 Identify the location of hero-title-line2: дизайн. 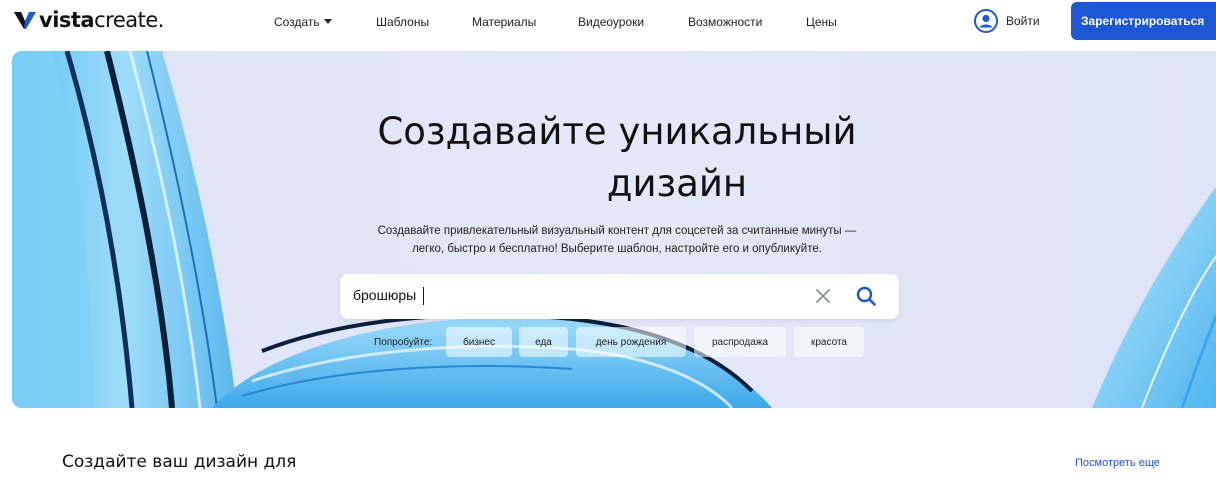
(677, 183).